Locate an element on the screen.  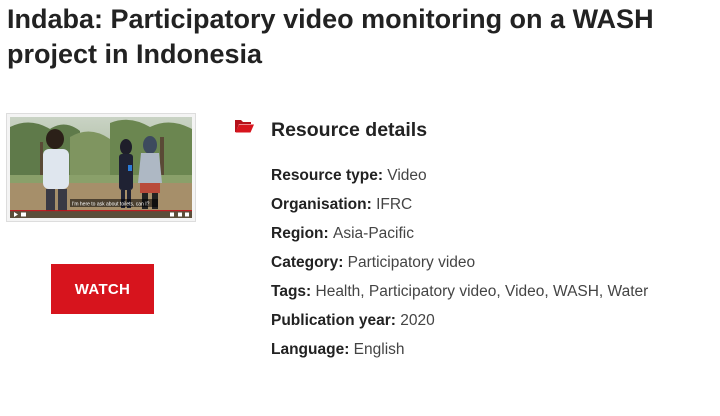
detail-resource-type: Resource type: Video is located at coordinates (349, 175).